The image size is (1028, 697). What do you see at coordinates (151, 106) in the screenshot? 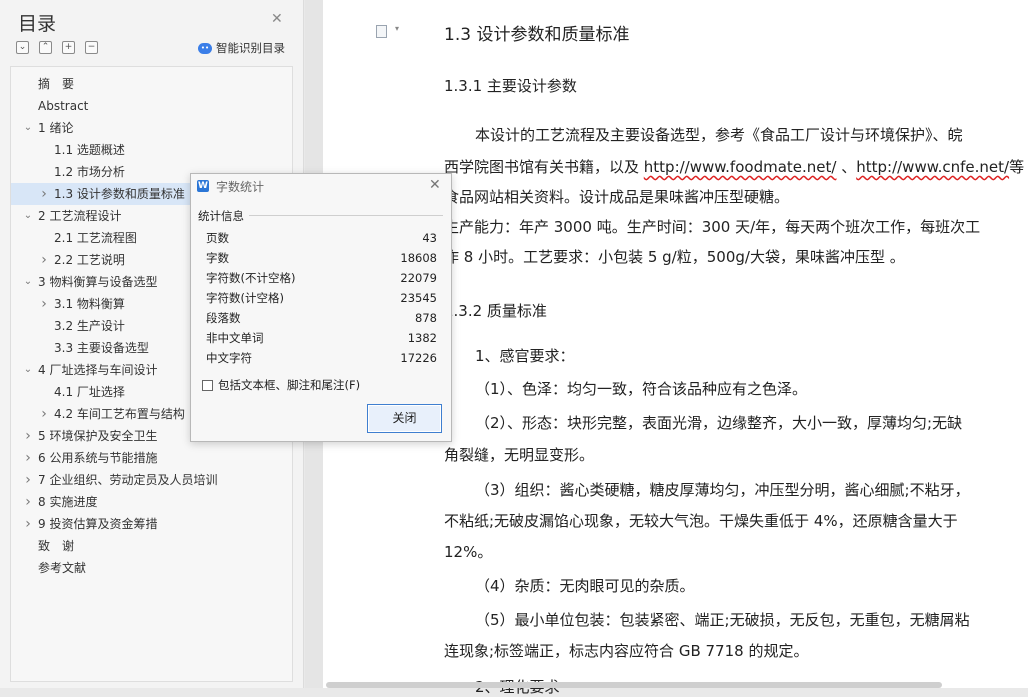
I see `toc-item: Abstract` at bounding box center [151, 106].